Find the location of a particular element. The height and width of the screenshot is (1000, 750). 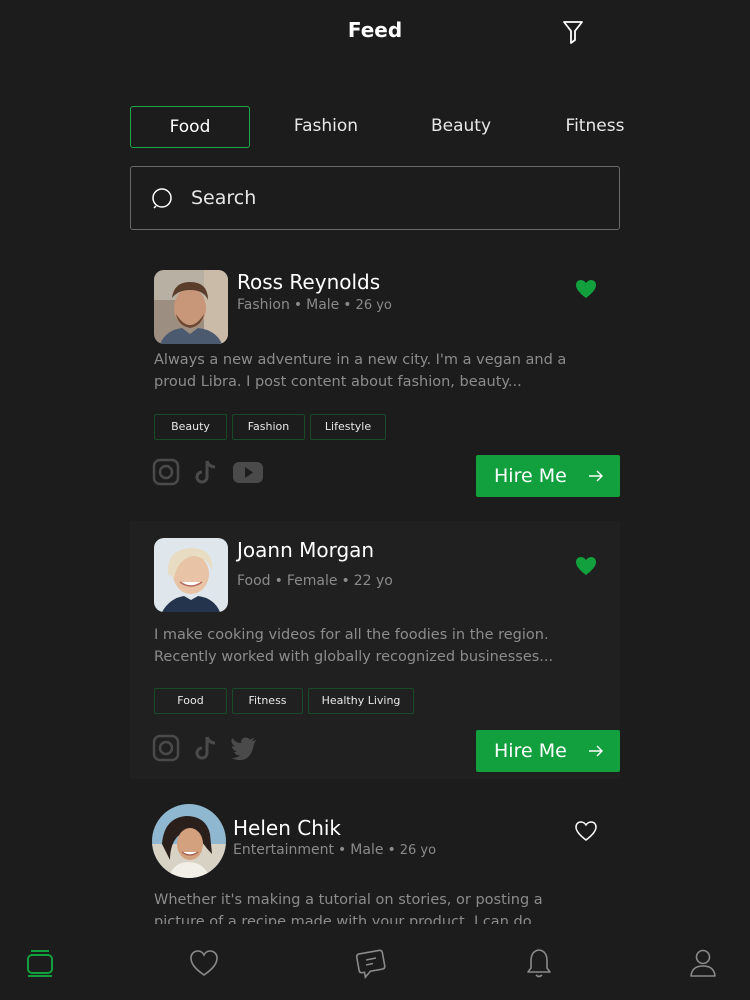

creator-age: 22 yo is located at coordinates (373, 581).